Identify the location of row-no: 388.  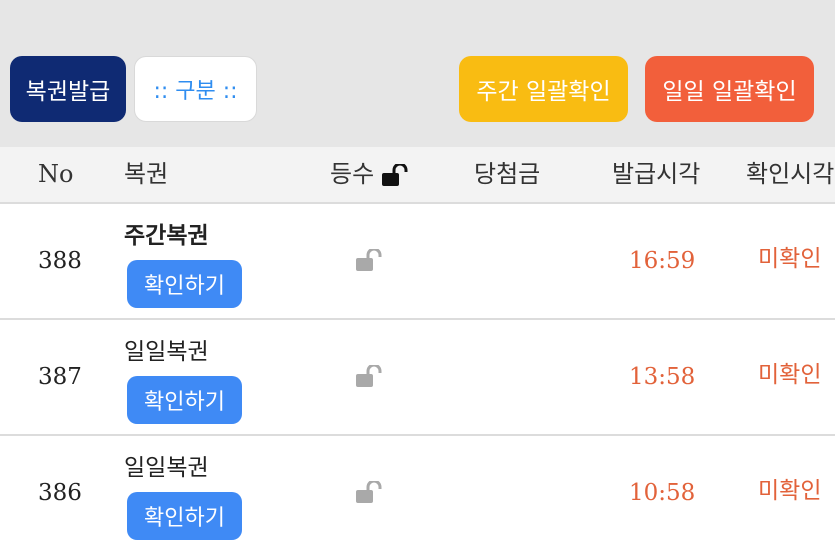
(60, 261).